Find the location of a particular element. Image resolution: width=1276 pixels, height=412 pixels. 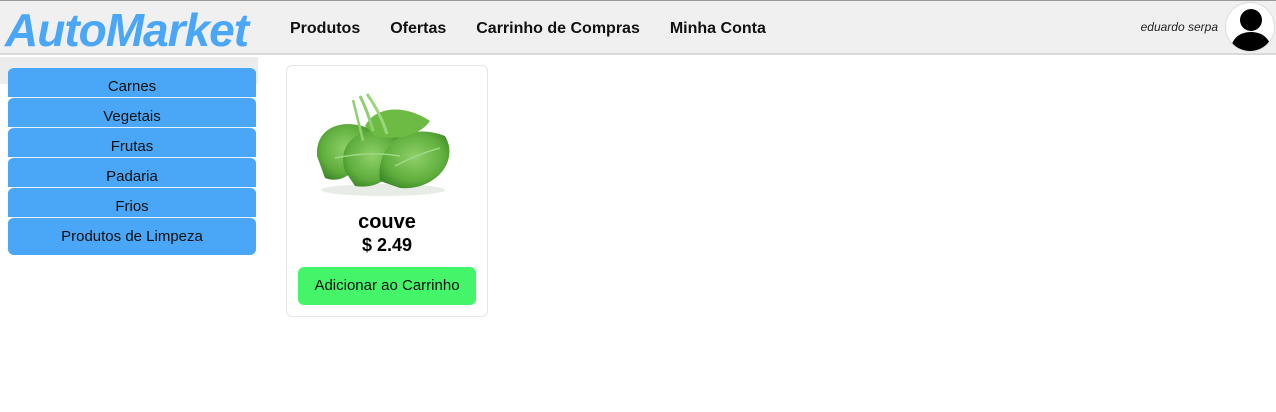

category-carnes: Carnes is located at coordinates (132, 82).